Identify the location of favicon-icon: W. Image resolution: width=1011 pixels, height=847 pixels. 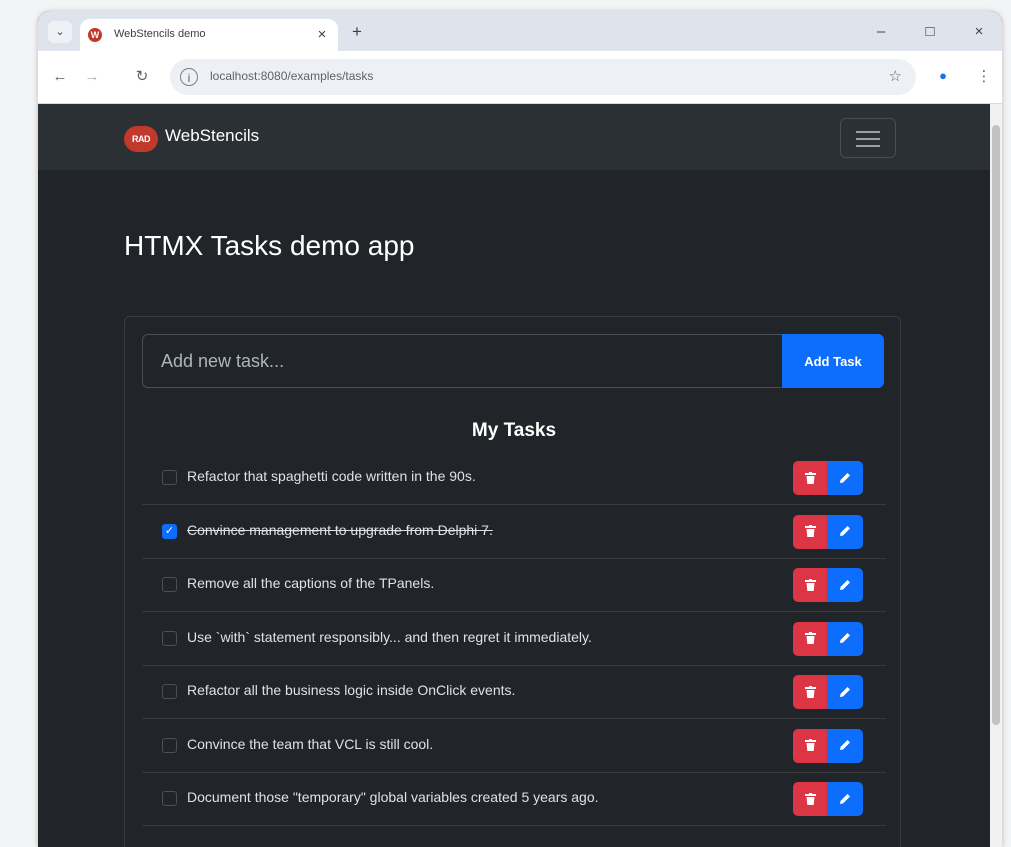
(95, 35).